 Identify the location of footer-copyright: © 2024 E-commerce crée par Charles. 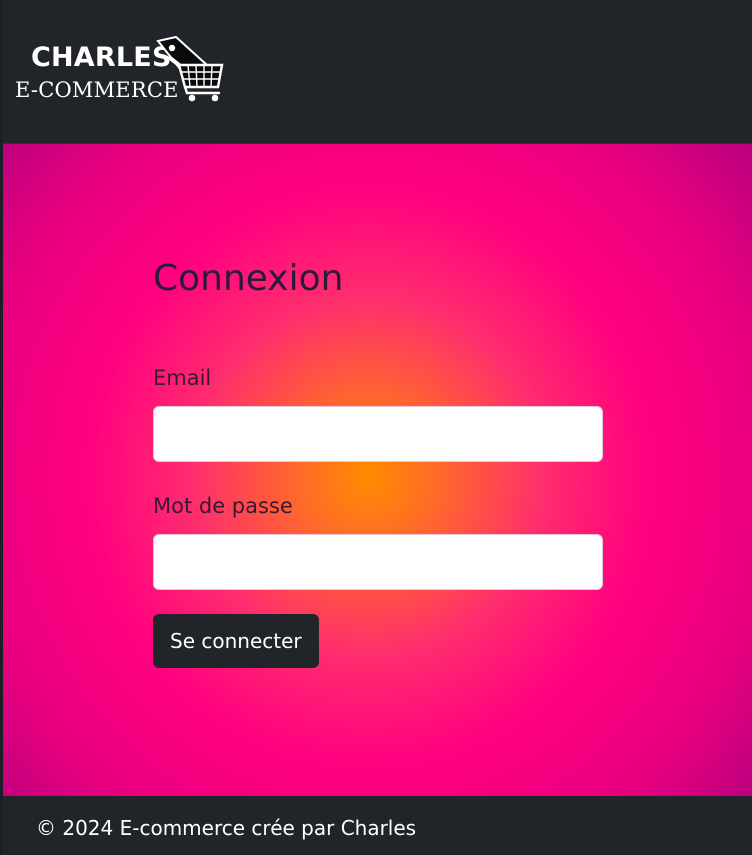
(226, 828).